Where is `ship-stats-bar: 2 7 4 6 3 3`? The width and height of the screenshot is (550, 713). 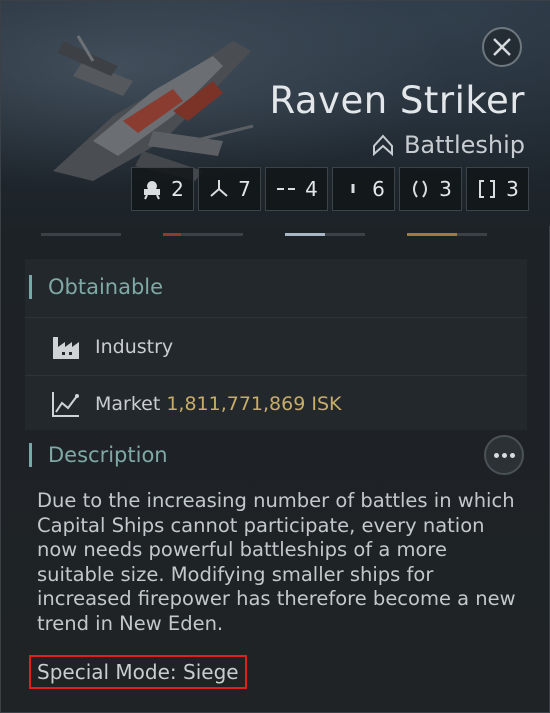
ship-stats-bar: 2 7 4 6 3 3 is located at coordinates (330, 189).